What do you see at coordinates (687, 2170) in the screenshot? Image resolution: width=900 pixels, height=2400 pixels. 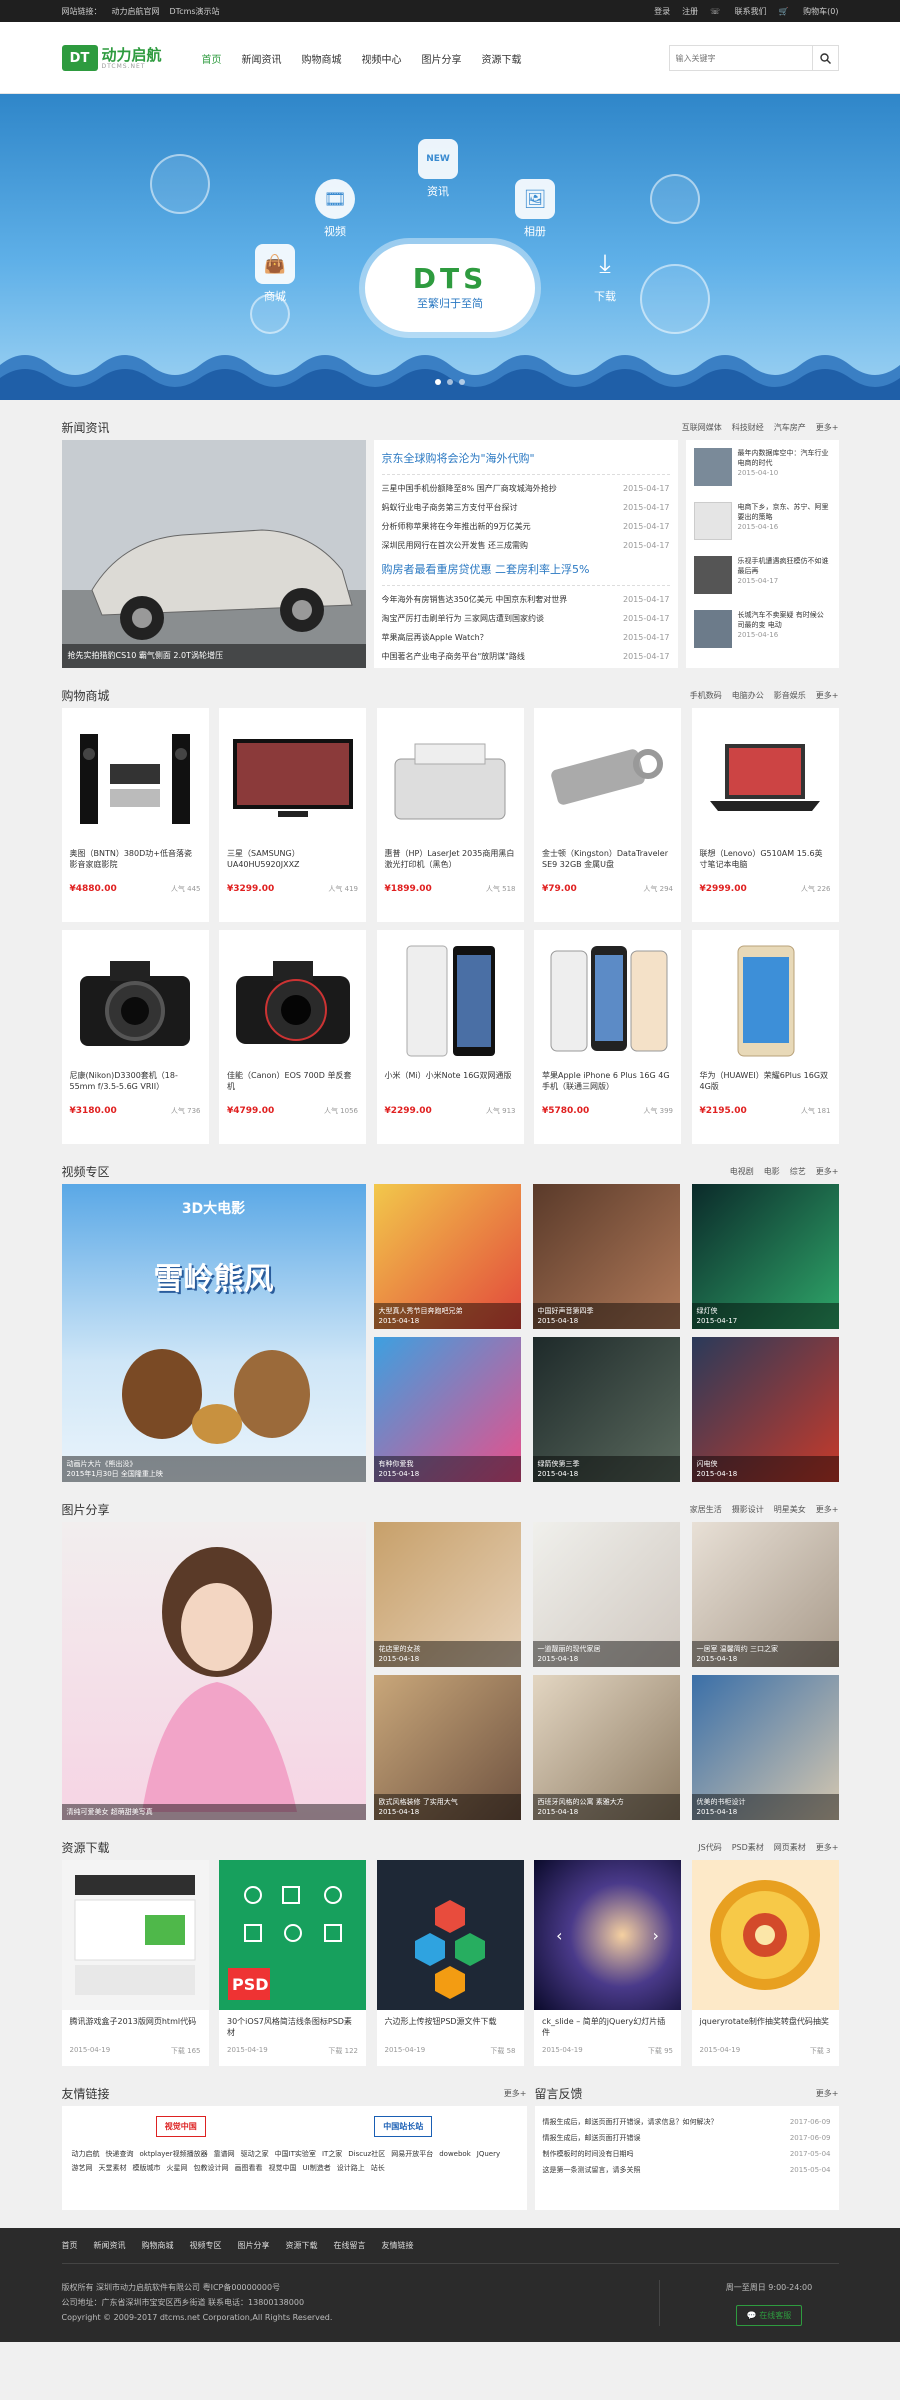 I see `message-item: 这是第一条测试留言，请多关照 2015-05-04` at bounding box center [687, 2170].